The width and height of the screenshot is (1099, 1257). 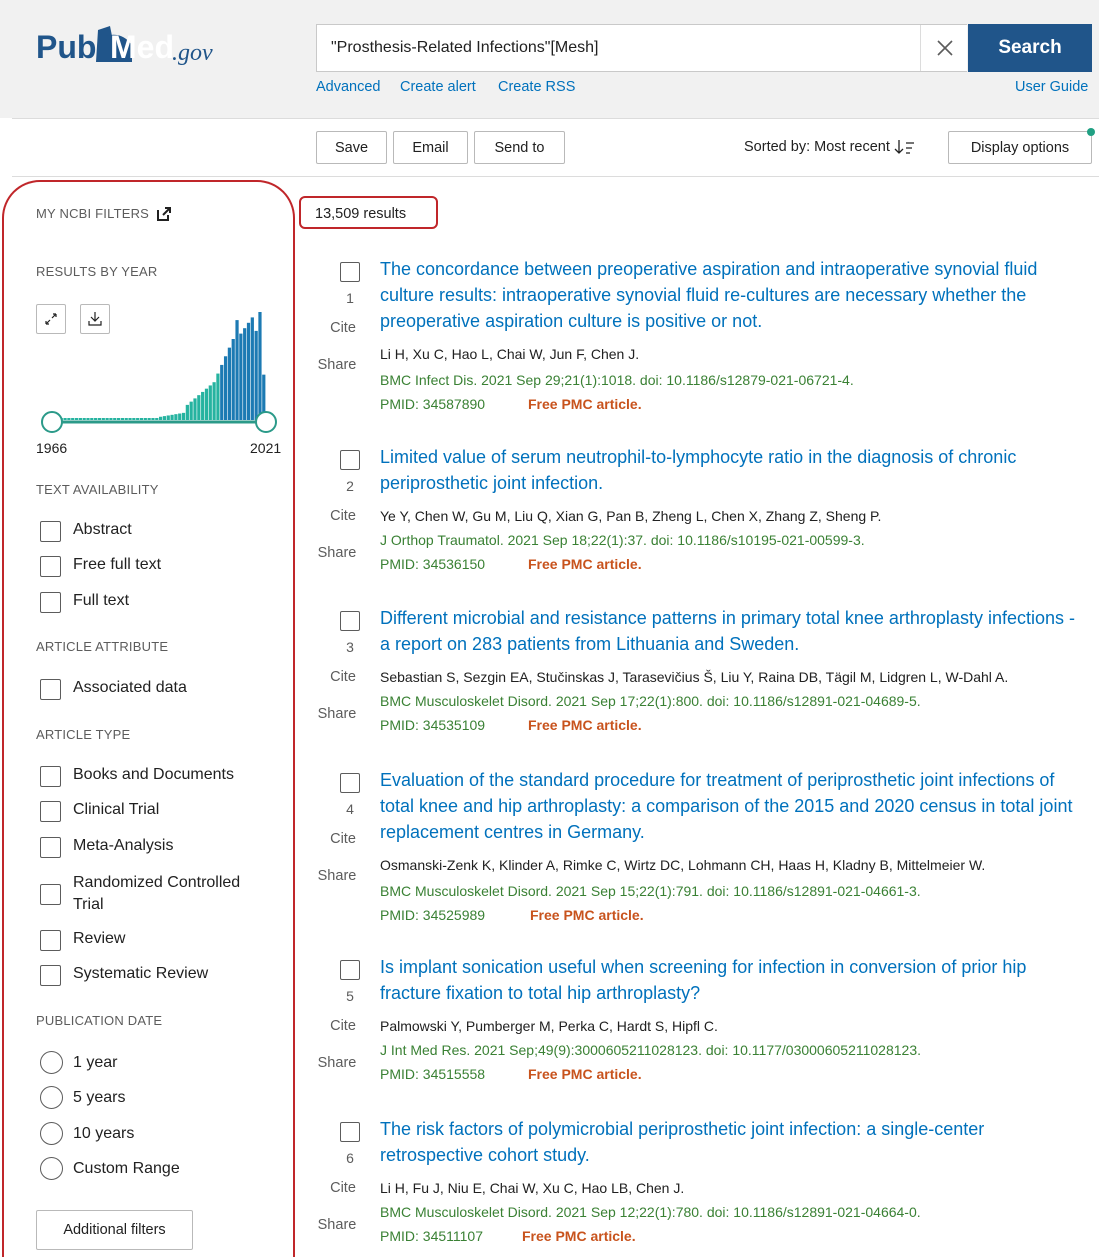 I want to click on results-by-year-histogram, so click(x=161, y=368).